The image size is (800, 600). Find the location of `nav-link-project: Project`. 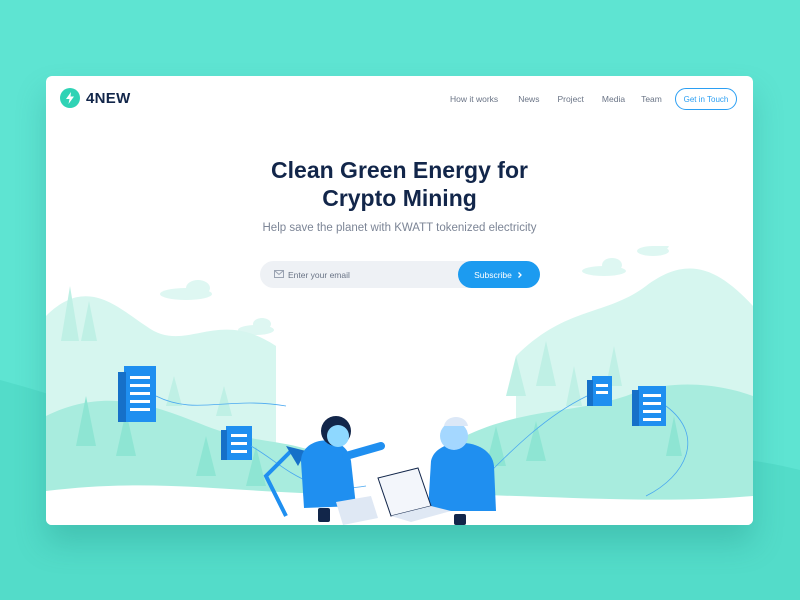

nav-link-project: Project is located at coordinates (570, 99).